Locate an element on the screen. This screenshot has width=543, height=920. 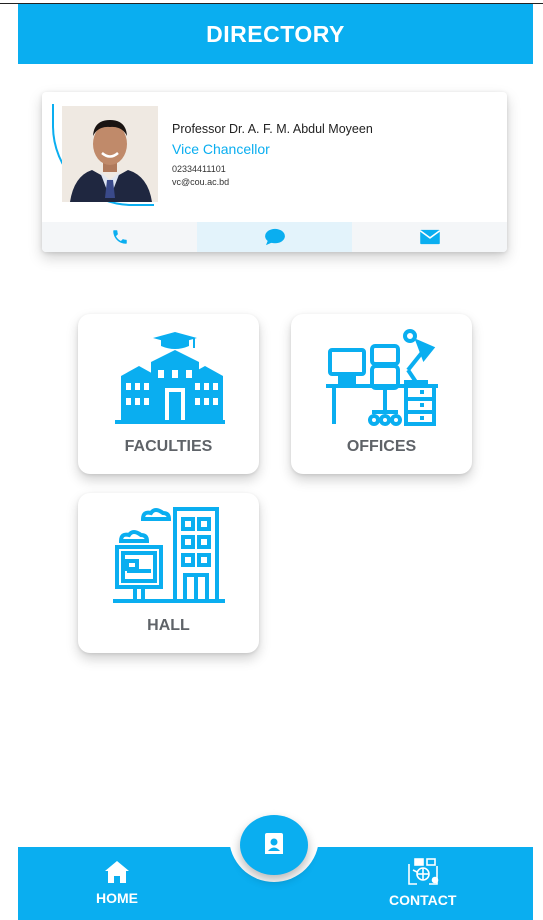
contact-network-icon is located at coordinates (423, 871).